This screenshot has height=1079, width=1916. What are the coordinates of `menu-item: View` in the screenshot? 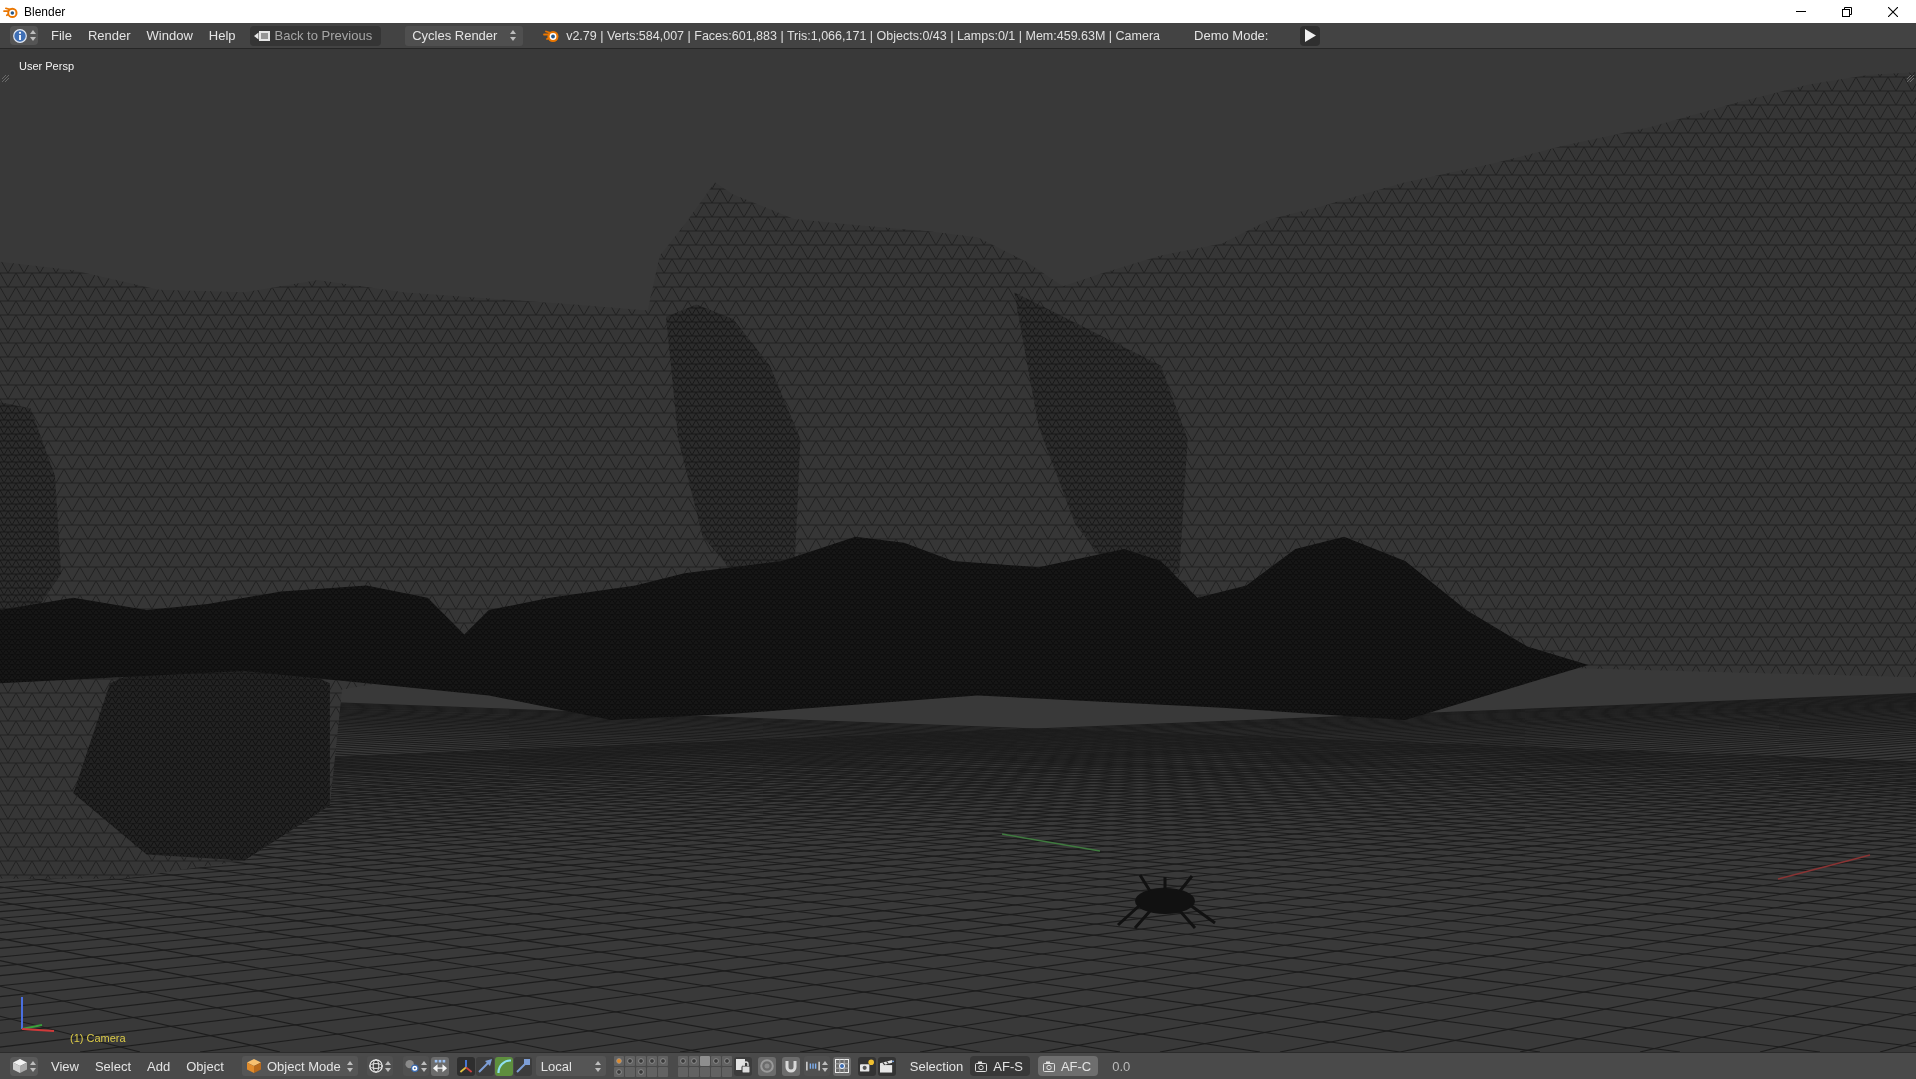 It's located at (65, 1066).